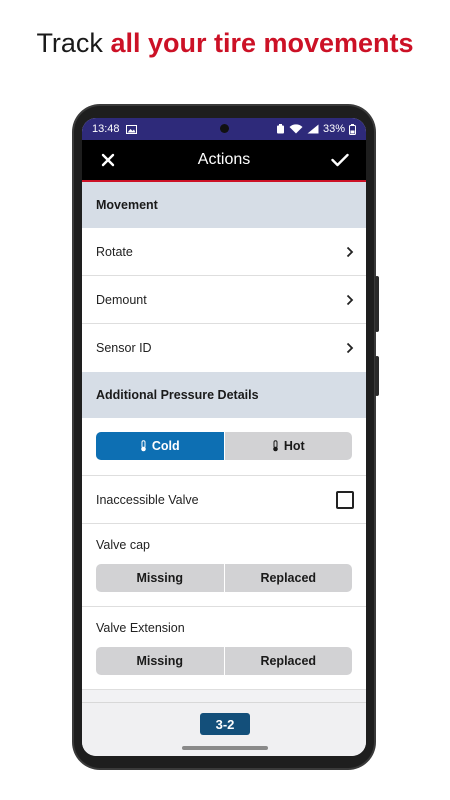  What do you see at coordinates (296, 129) in the screenshot?
I see `wifi-icon` at bounding box center [296, 129].